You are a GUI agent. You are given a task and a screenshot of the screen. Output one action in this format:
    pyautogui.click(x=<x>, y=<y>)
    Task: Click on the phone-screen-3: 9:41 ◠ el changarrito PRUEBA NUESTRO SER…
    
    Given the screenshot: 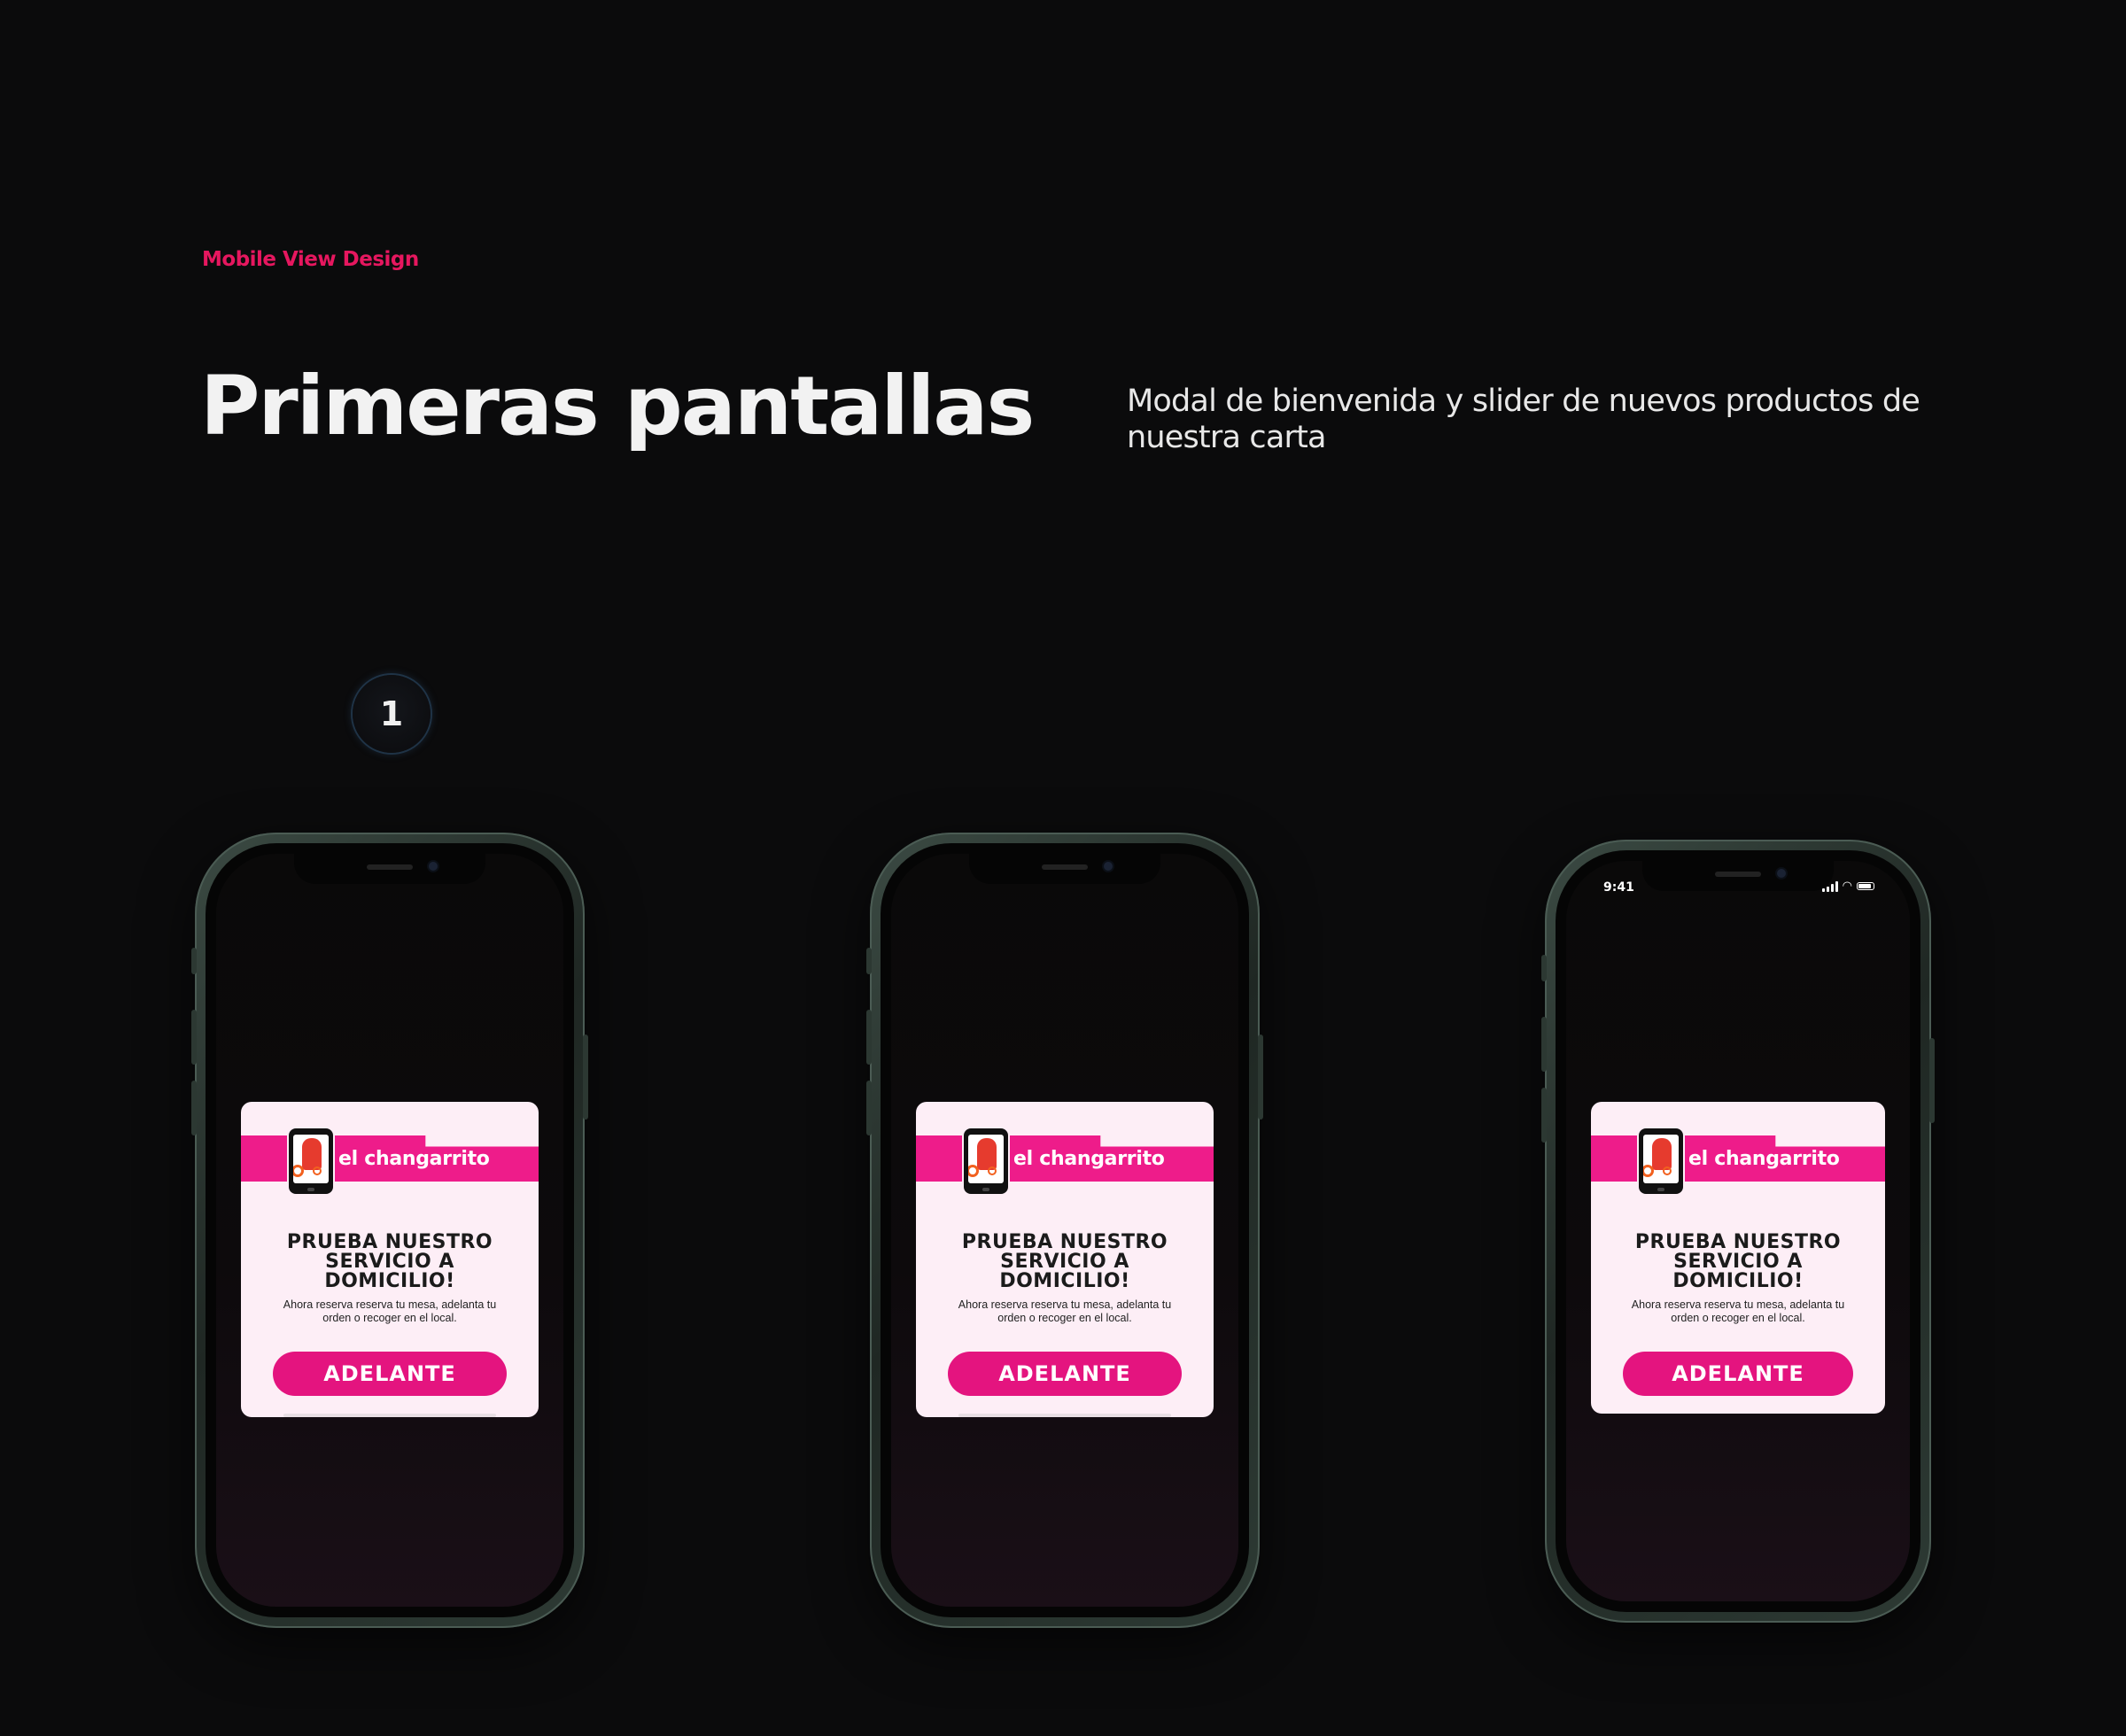 What is the action you would take?
    pyautogui.click(x=1738, y=1231)
    